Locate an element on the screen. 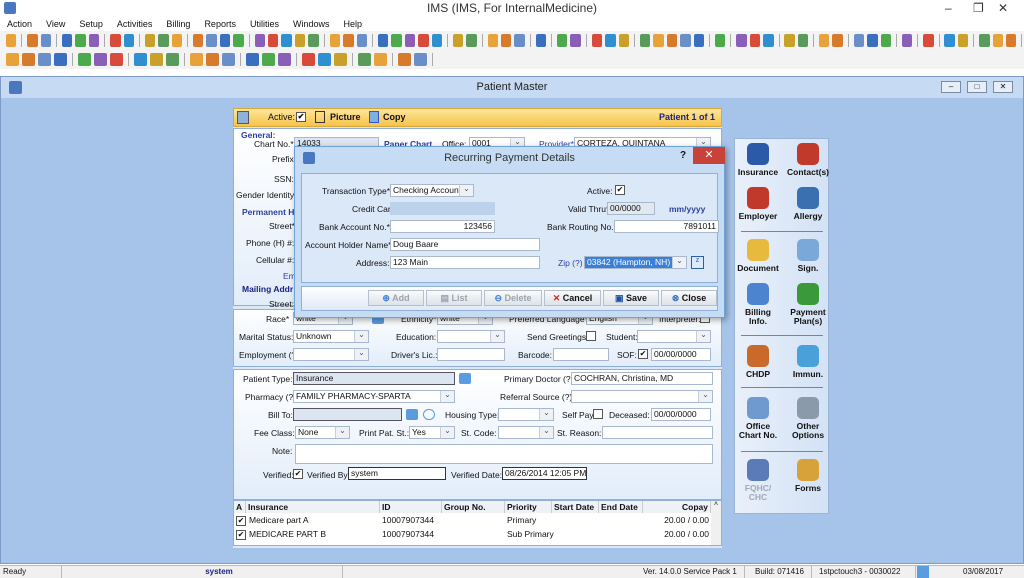  column-header-end-date: End Date is located at coordinates (621, 507).